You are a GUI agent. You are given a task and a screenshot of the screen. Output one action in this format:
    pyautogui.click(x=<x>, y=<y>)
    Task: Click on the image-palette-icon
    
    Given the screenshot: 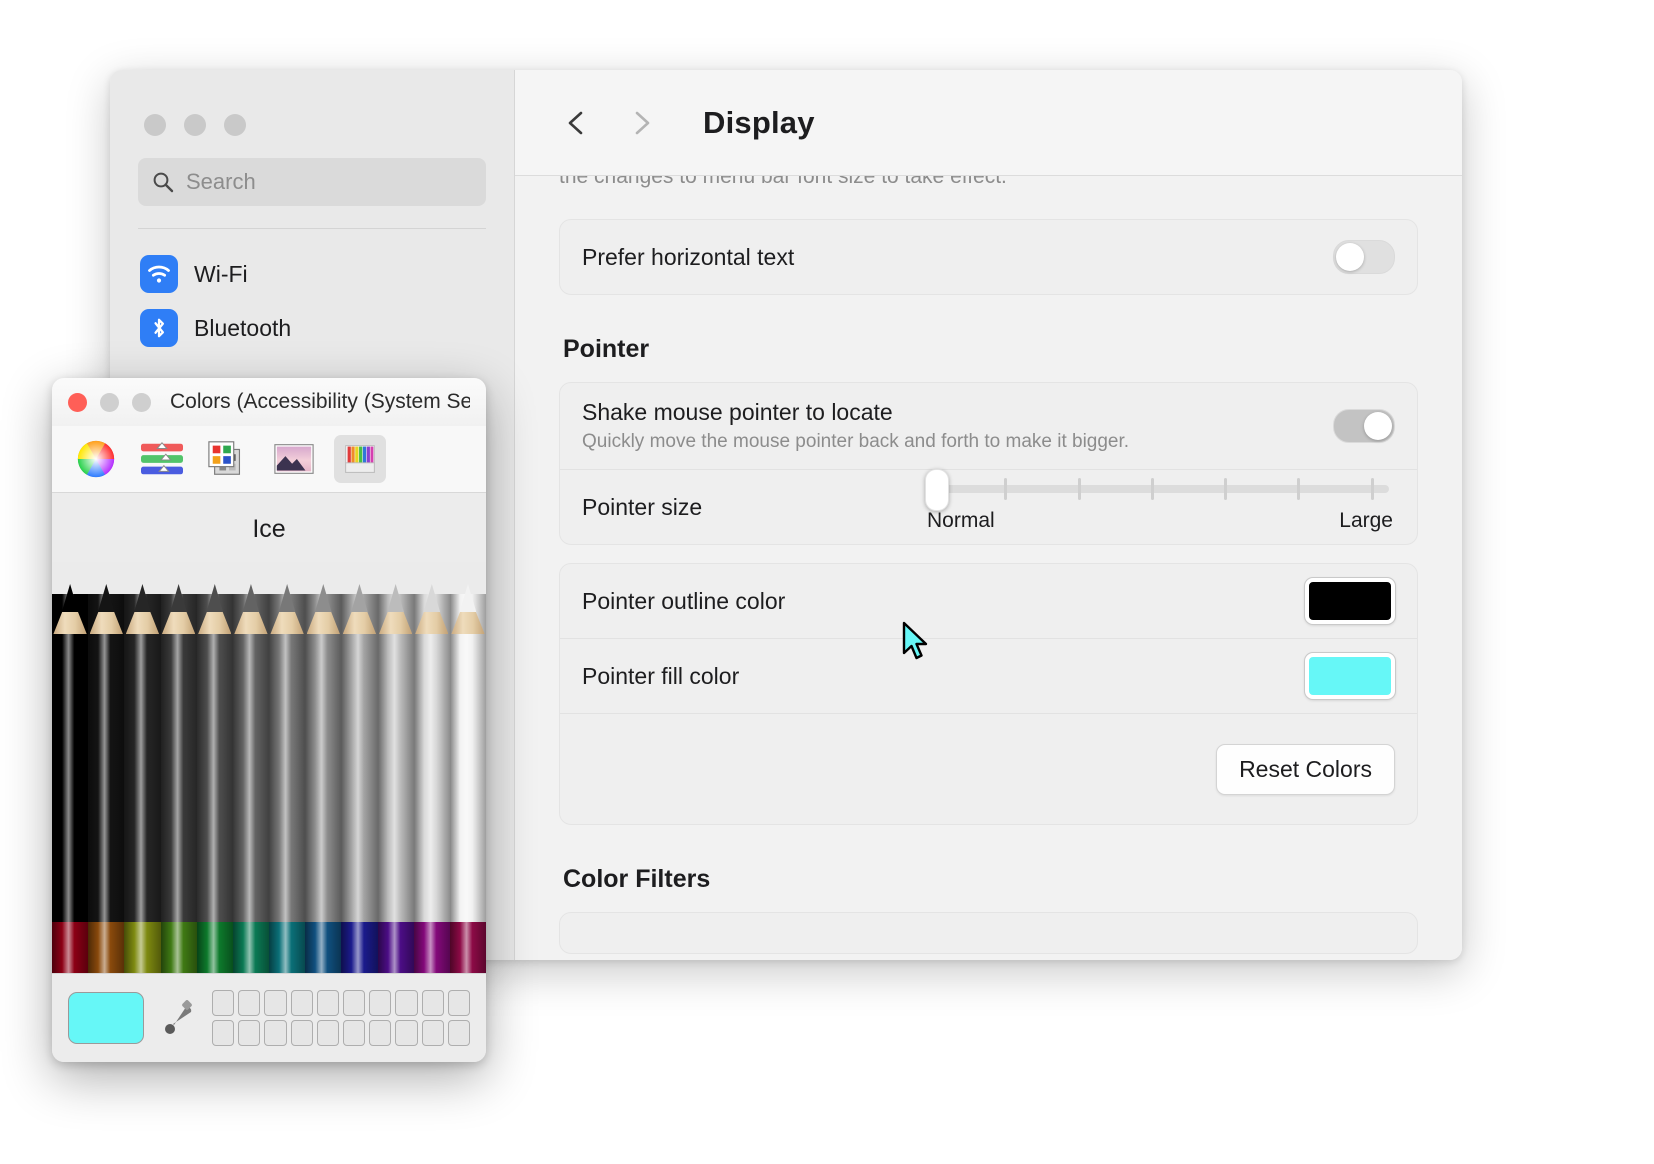 What is the action you would take?
    pyautogui.click(x=294, y=459)
    